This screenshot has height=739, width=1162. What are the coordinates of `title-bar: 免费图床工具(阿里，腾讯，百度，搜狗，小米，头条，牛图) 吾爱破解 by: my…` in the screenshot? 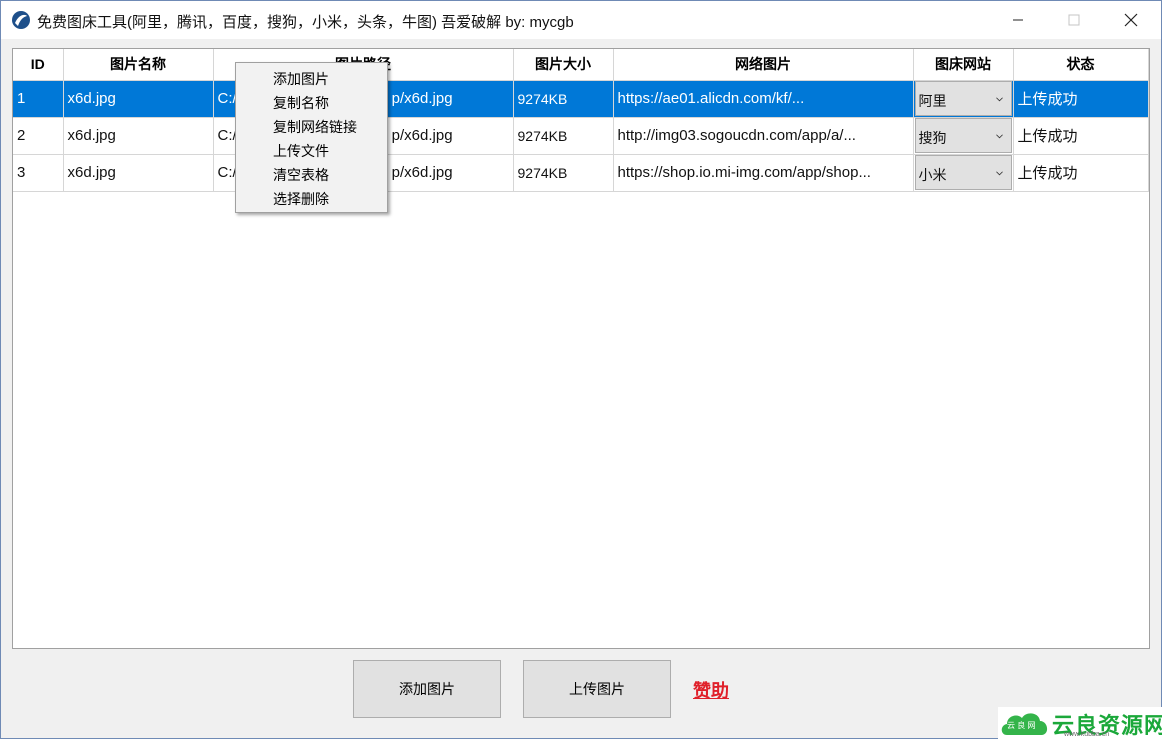 It's located at (581, 20).